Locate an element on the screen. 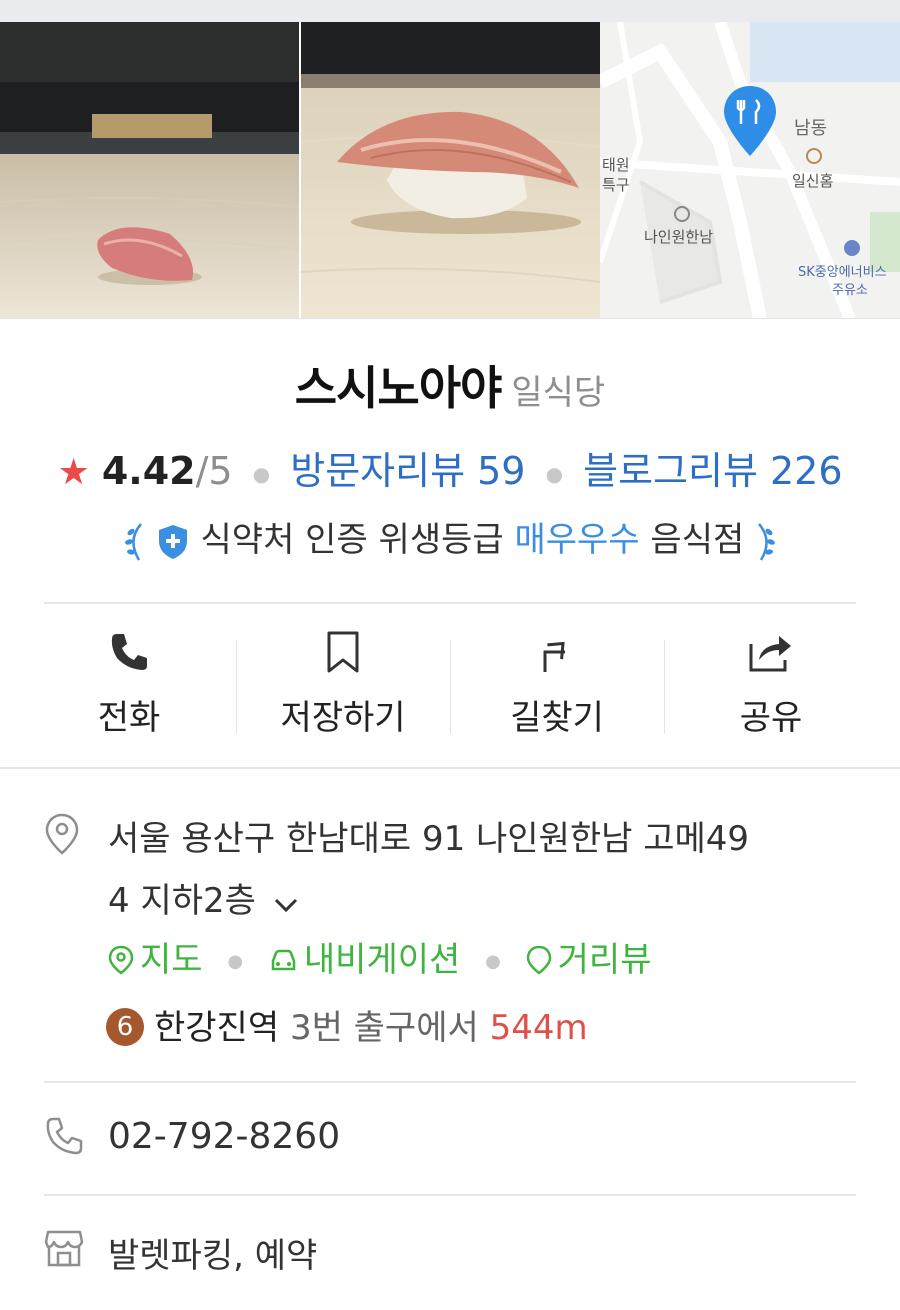 The image size is (900, 1310). save-label: 저장하기 is located at coordinates (343, 718).